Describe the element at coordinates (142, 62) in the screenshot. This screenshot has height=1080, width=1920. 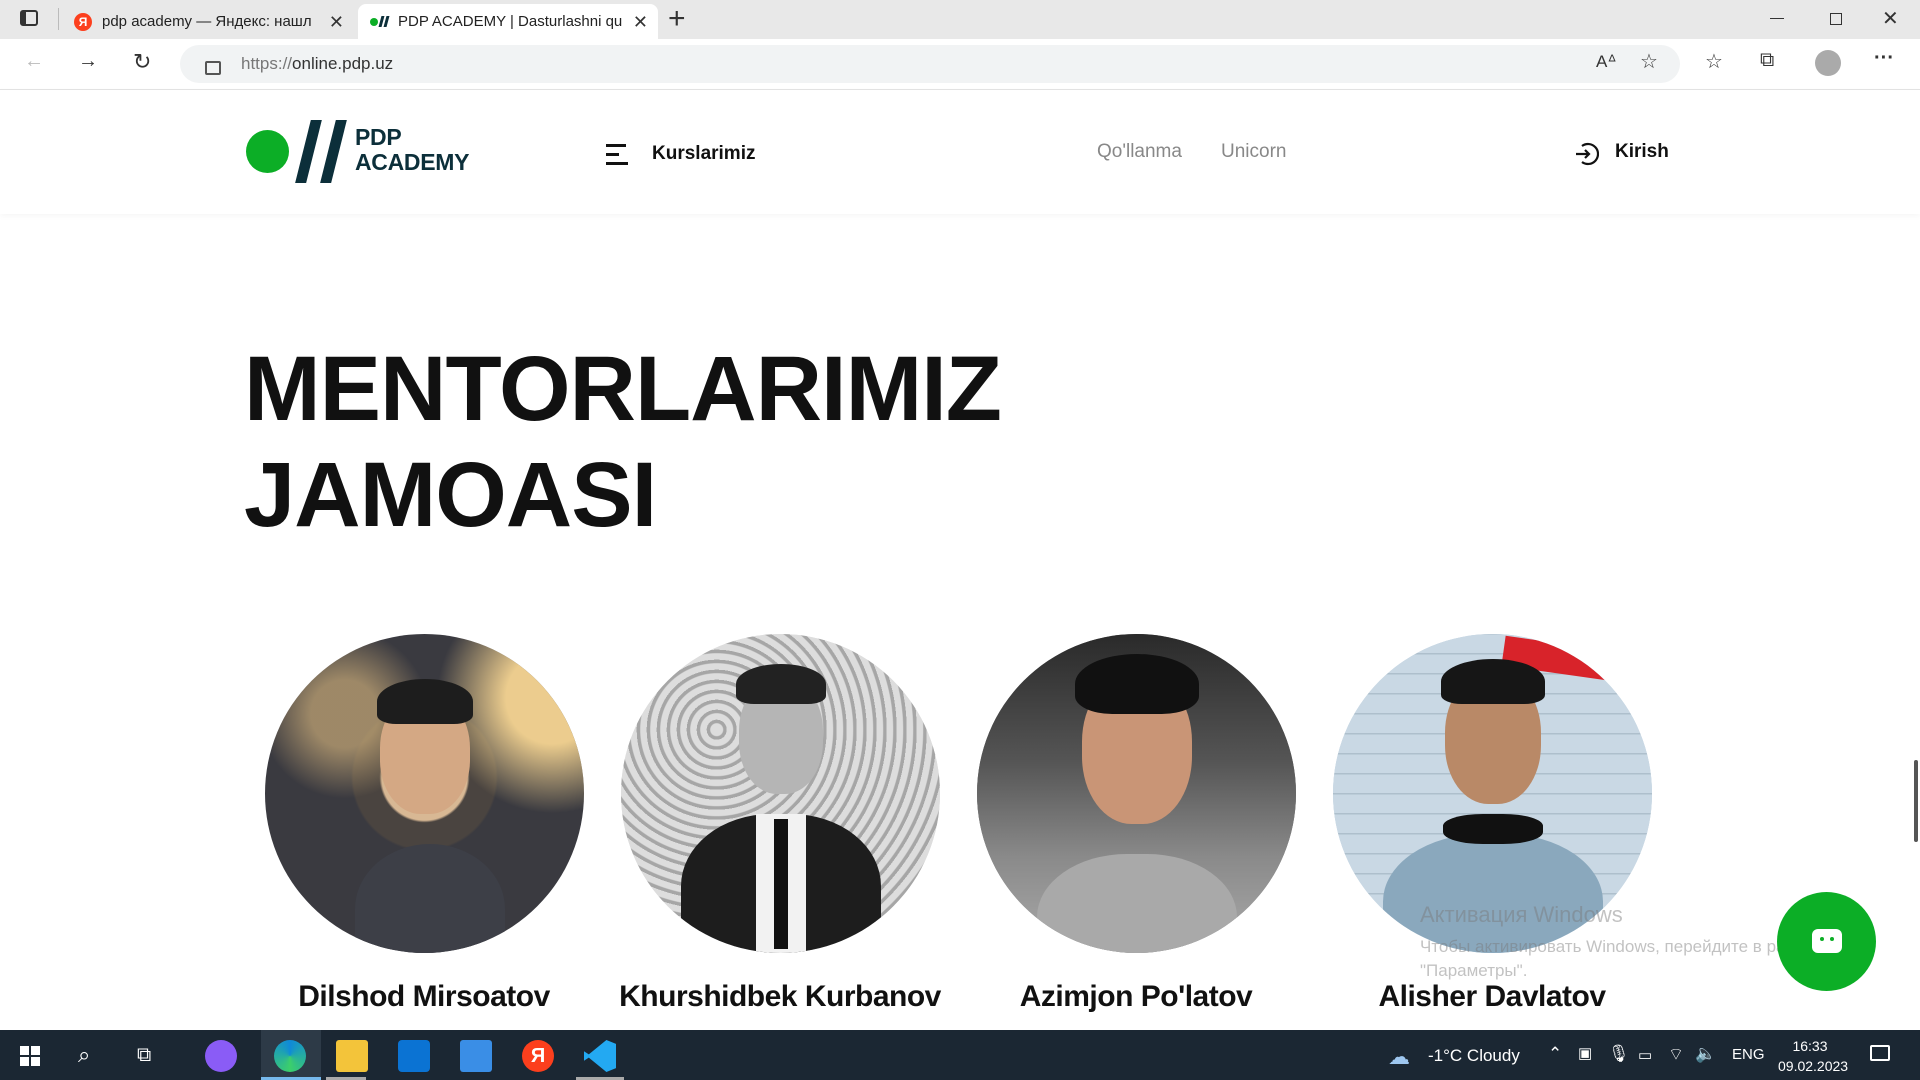
I see `reload-icon: ↻` at that location.